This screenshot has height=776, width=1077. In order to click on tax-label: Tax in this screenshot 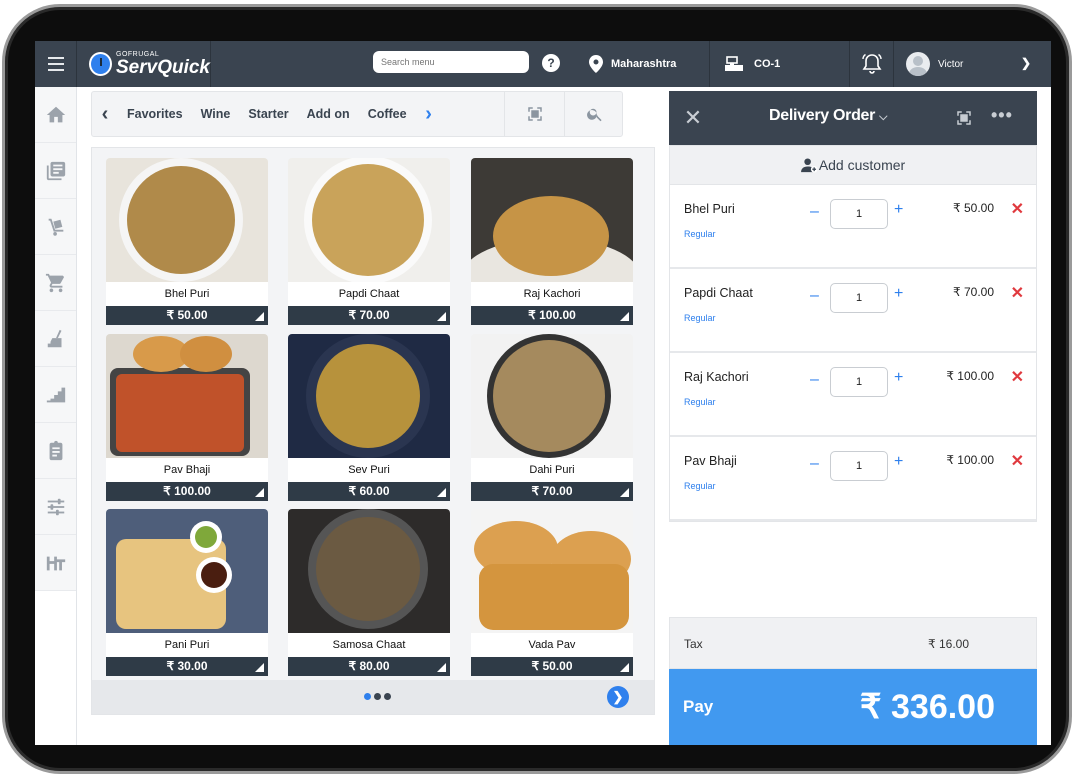, I will do `click(693, 644)`.